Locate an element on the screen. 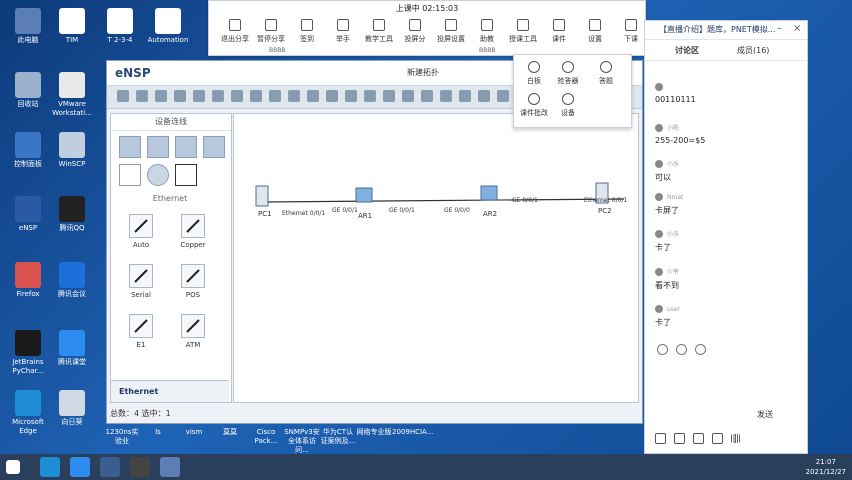  desktop-icon: 腾讯课堂 is located at coordinates (72, 348).